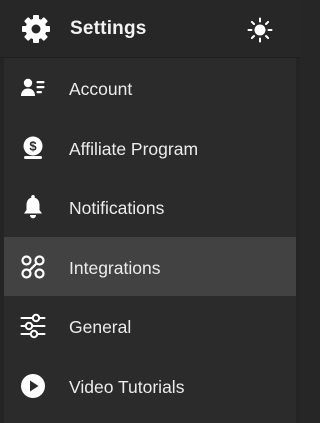 This screenshot has width=320, height=423. I want to click on menu-item-label: Video Tutorials, so click(127, 386).